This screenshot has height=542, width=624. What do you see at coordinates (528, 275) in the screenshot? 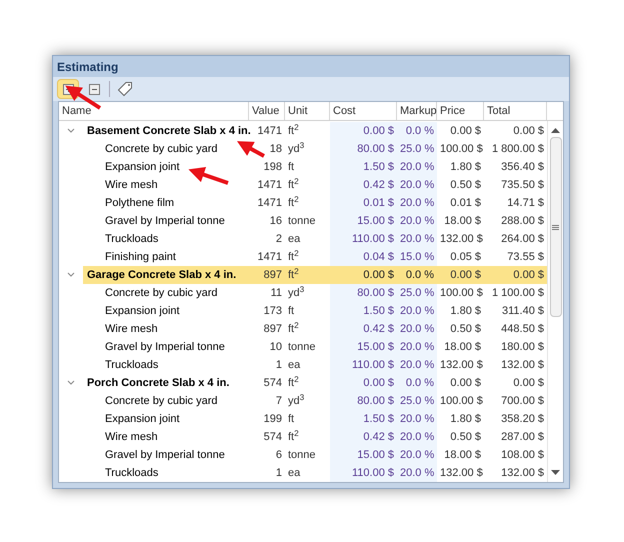
I see `total-cell: 0.00 $` at bounding box center [528, 275].